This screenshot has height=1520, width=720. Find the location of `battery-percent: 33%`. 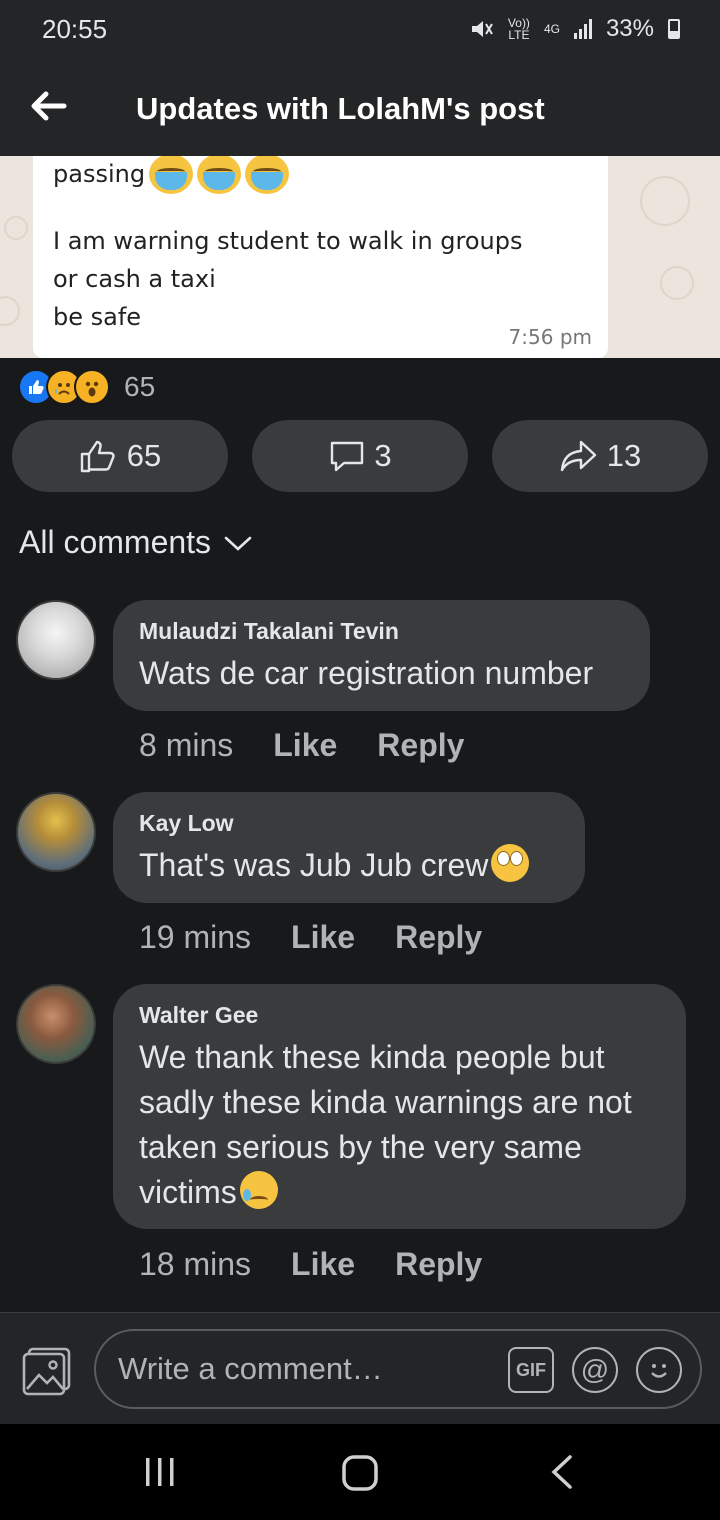

battery-percent: 33% is located at coordinates (629, 28).